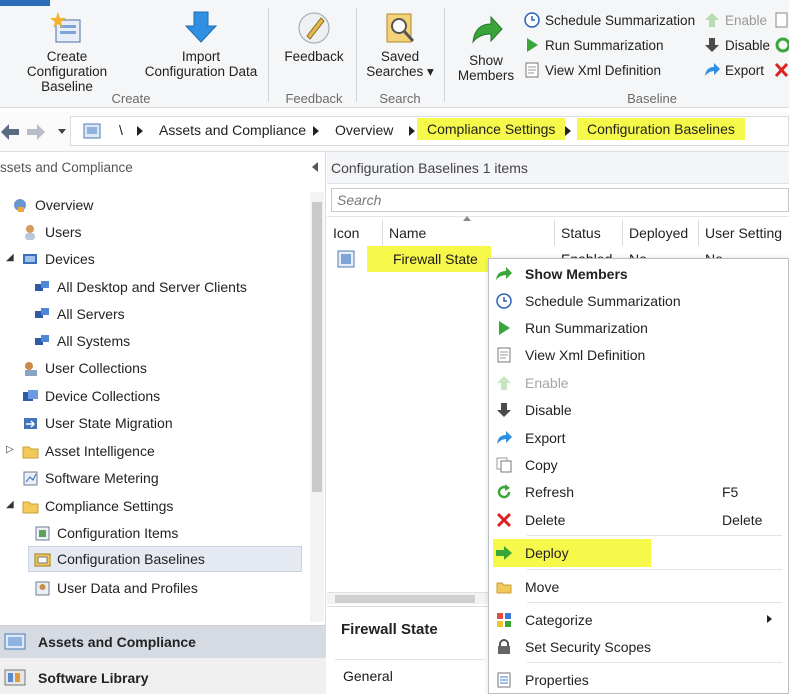 This screenshot has width=789, height=694. I want to click on search-input: Search, so click(560, 200).